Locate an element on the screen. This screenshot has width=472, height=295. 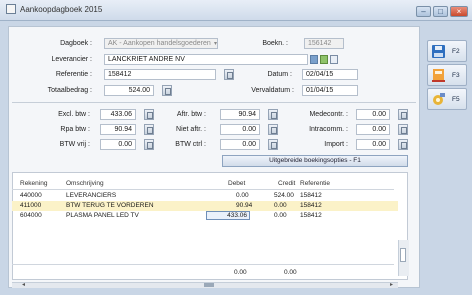
btw-vrij-button is located at coordinates (149, 144).